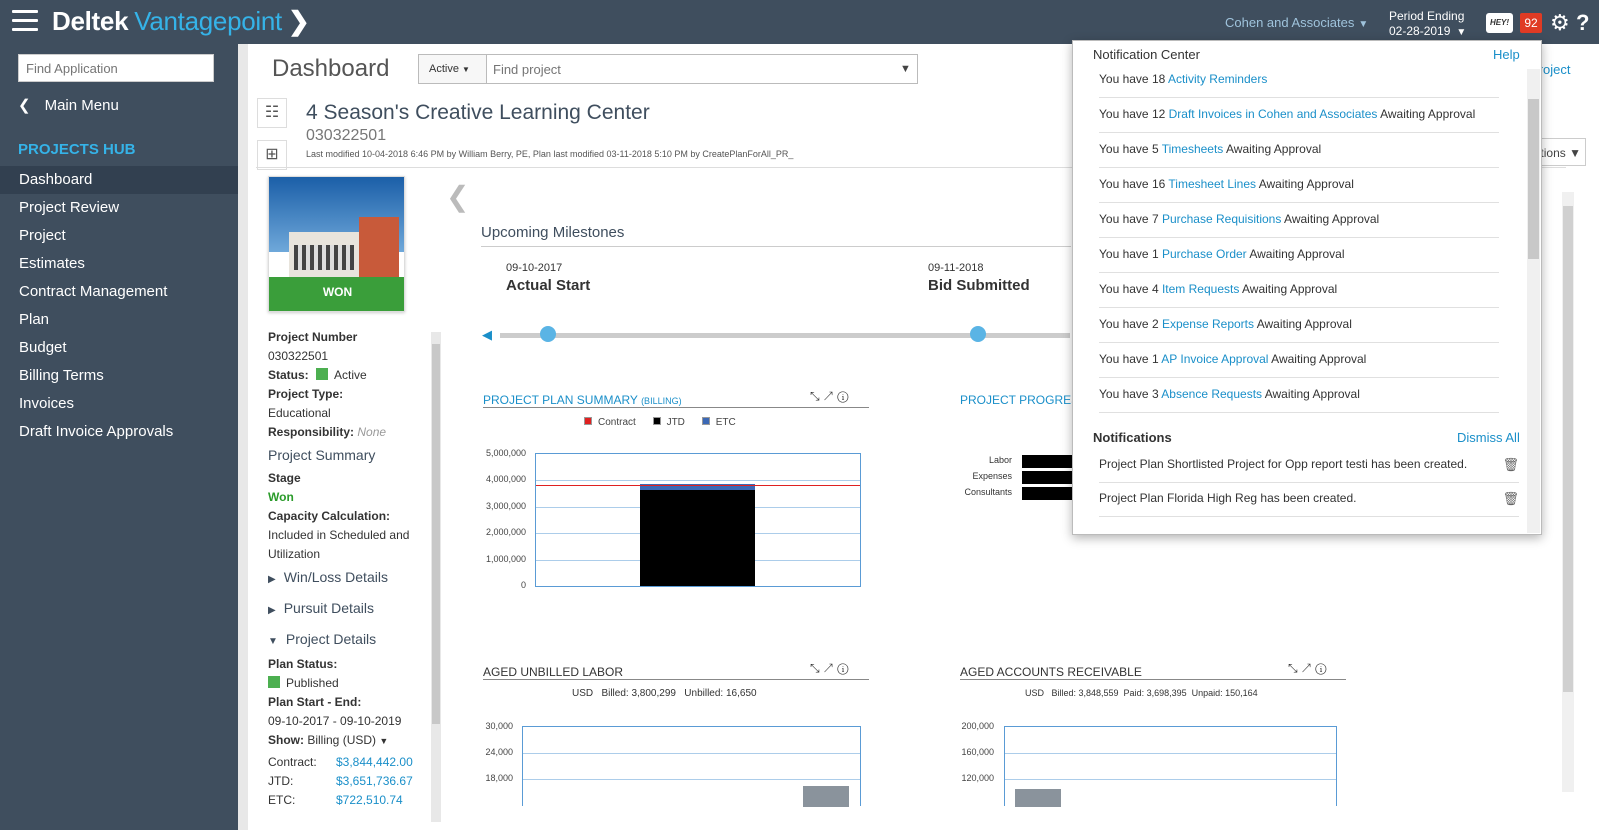  I want to click on org-chart-icon: ⊞, so click(272, 155).